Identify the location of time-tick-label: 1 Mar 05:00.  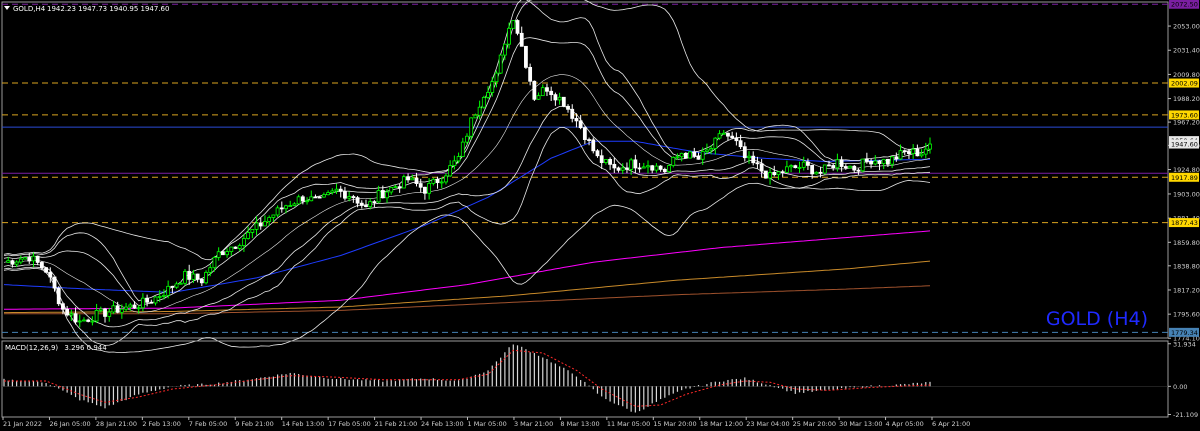
(487, 424).